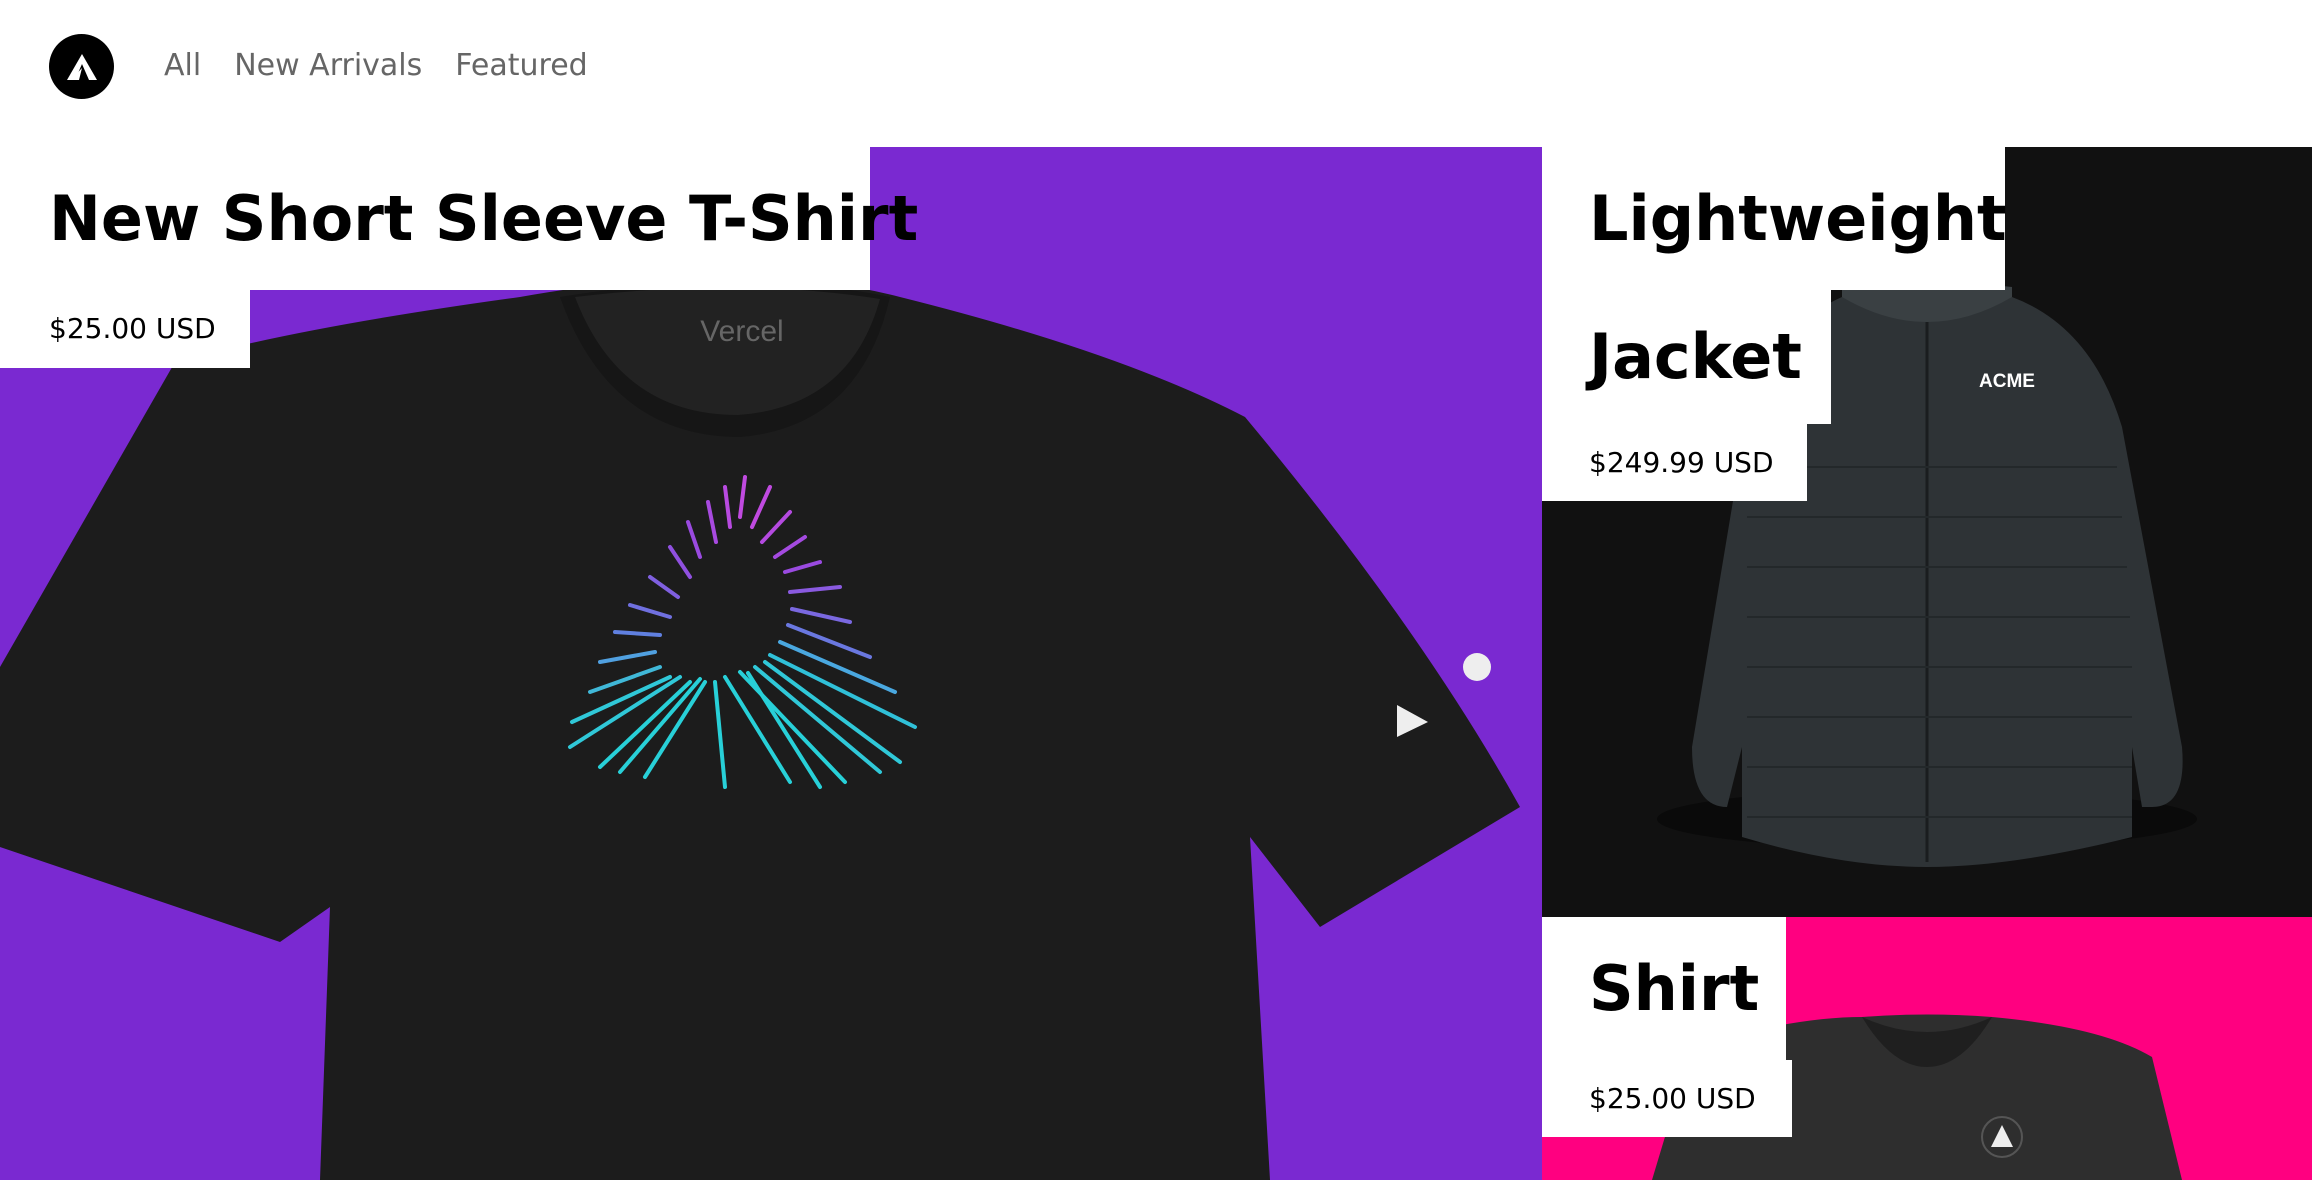 Image resolution: width=2312 pixels, height=1180 pixels. Describe the element at coordinates (1774, 218) in the screenshot. I see `product-title-line1: Lightweight` at that location.